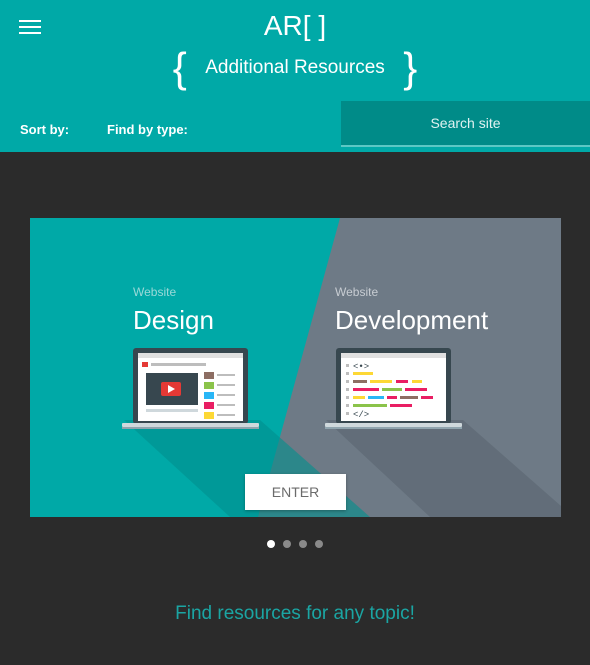 Image resolution: width=590 pixels, height=665 pixels. Describe the element at coordinates (393, 388) in the screenshot. I see `development-laptop-icon: <•> </>` at that location.